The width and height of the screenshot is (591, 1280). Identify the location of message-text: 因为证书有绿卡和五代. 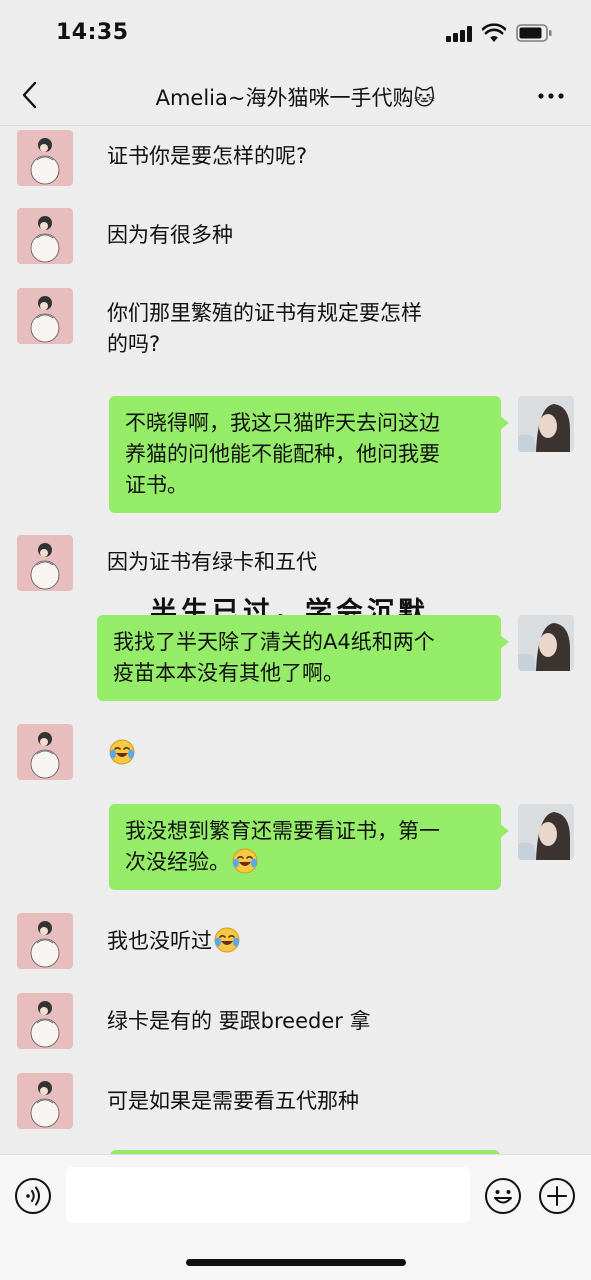
(212, 562).